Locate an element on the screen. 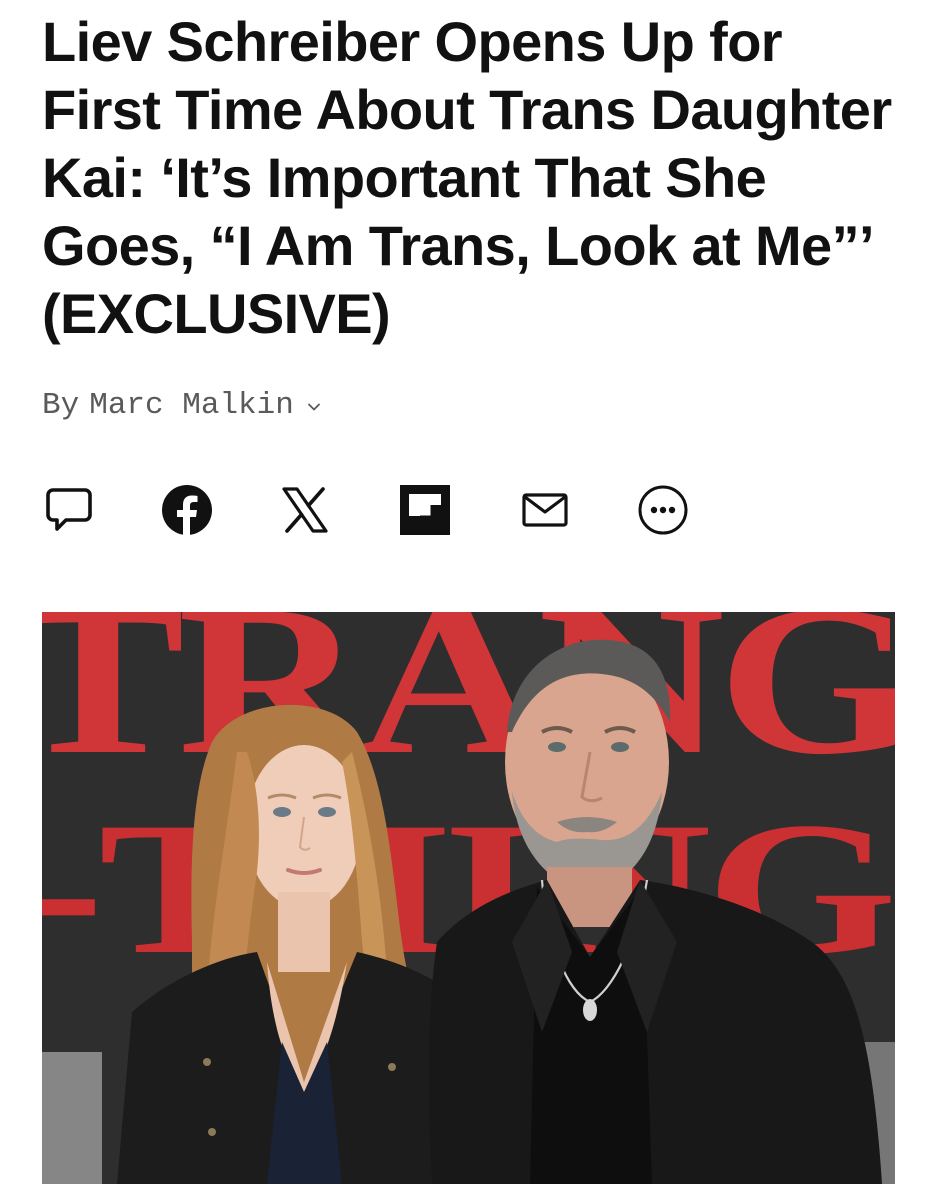 The width and height of the screenshot is (937, 1200). email-icon is located at coordinates (545, 510).